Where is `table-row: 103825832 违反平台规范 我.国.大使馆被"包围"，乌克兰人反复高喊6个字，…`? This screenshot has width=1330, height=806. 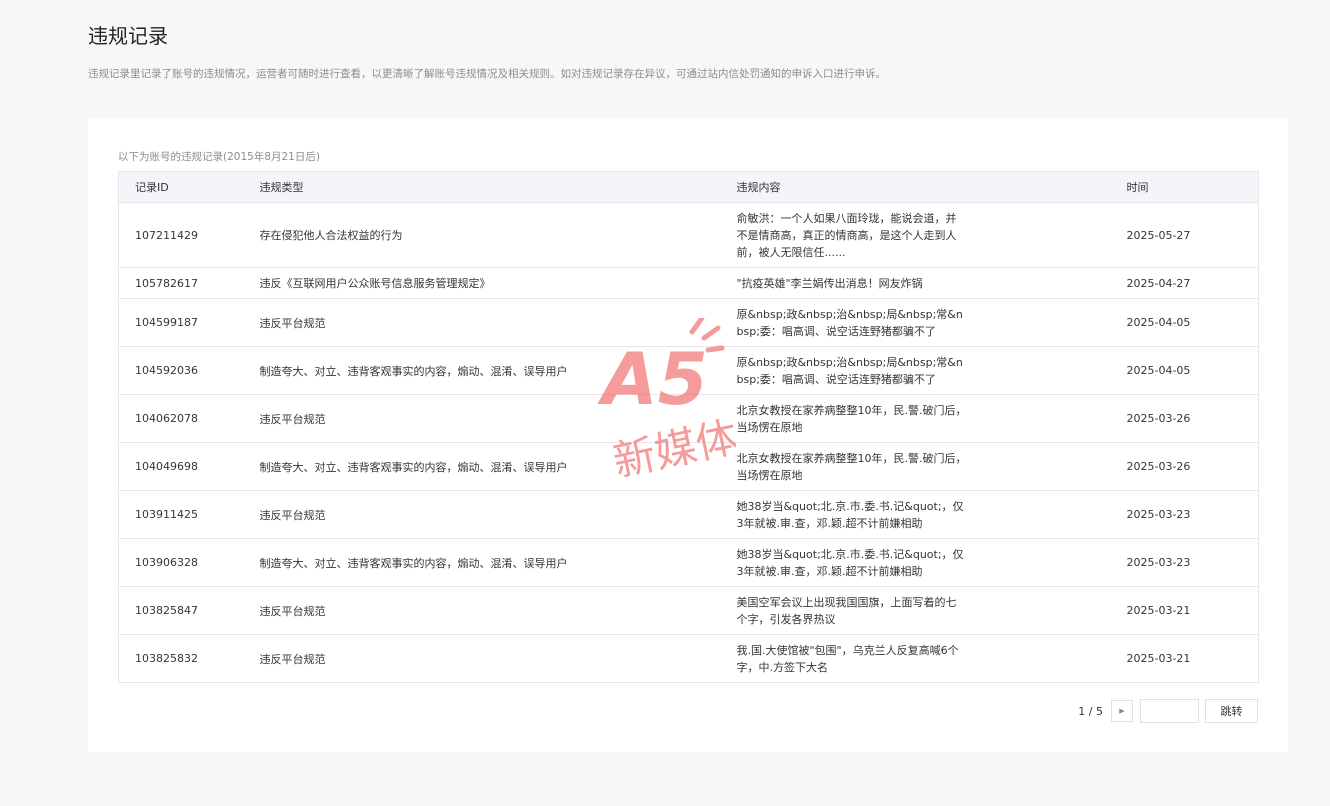 table-row: 103825832 违反平台规范 我.国.大使馆被"包围"，乌克兰人反复高喊6个字，… is located at coordinates (688, 658).